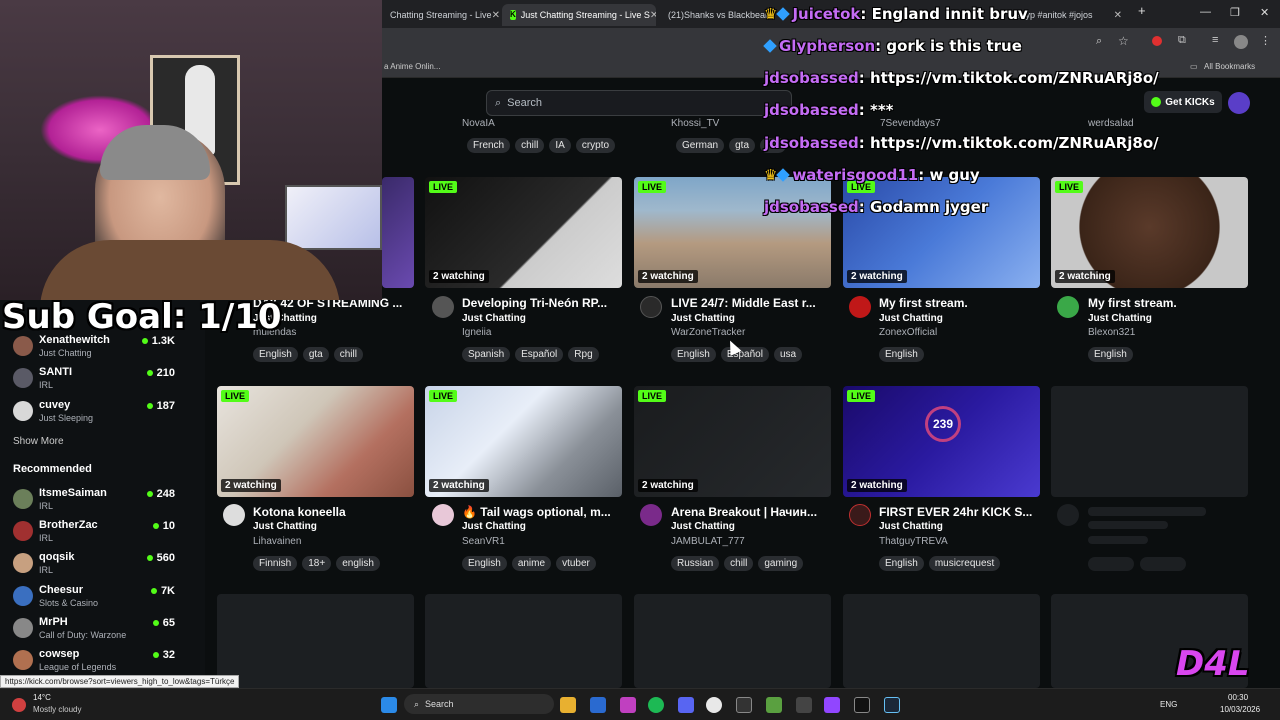 This screenshot has height=720, width=1280. I want to click on tag: IA, so click(560, 145).